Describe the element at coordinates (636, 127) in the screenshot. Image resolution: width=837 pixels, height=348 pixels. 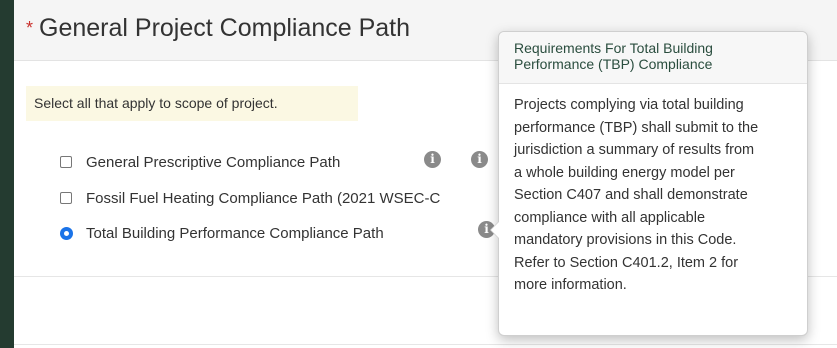
I see `popover-body-line: performance (TBP) shall submit to the` at that location.